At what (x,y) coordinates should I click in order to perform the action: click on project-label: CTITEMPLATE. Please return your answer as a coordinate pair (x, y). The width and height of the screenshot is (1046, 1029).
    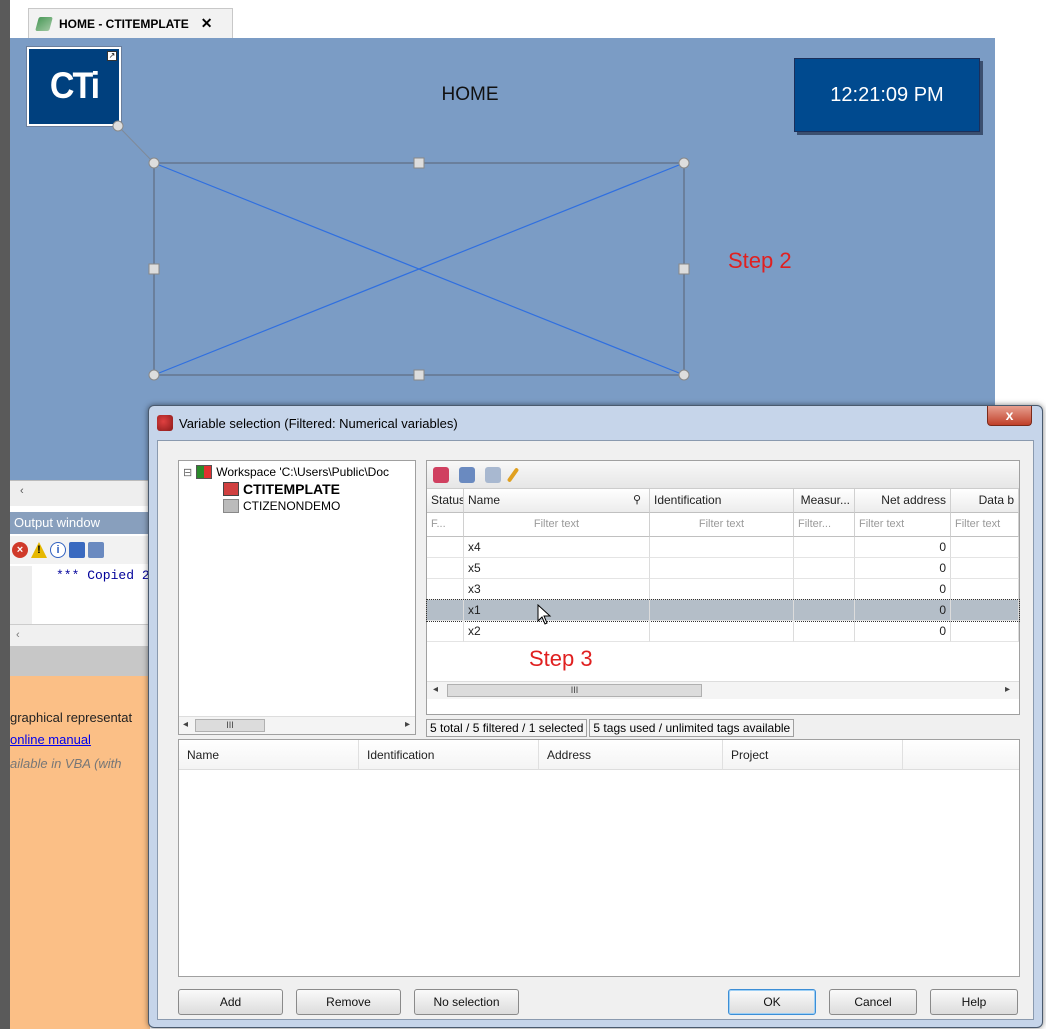
    Looking at the image, I should click on (291, 489).